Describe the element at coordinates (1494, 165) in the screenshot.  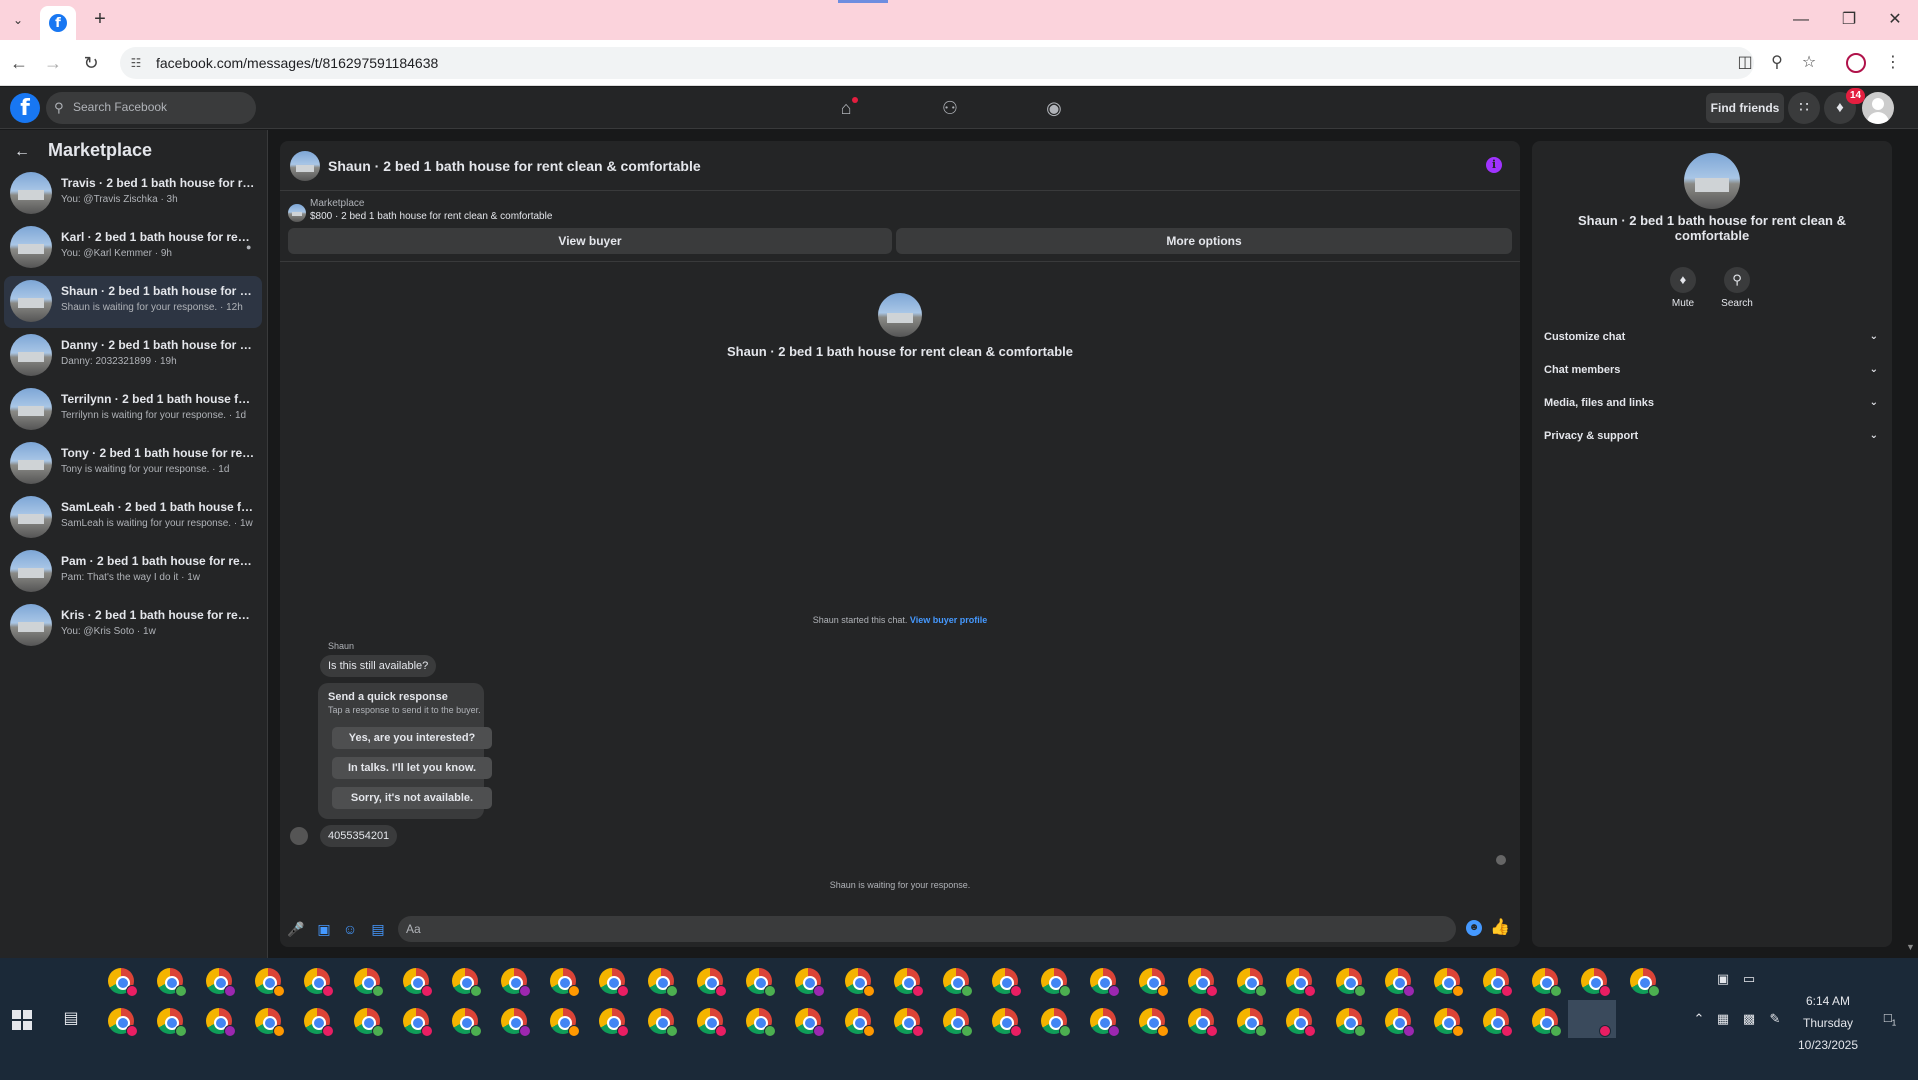
I see `info-icon: i` at that location.